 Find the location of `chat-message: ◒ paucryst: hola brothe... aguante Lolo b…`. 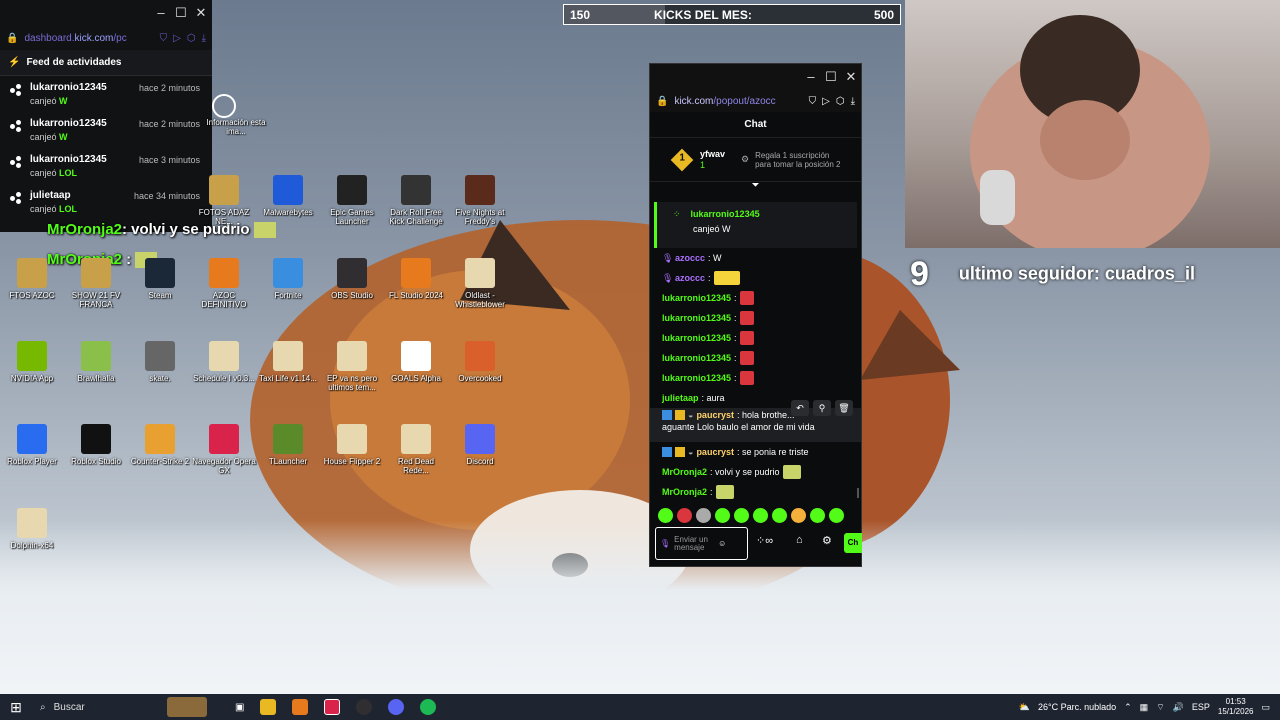

chat-message: ◒ paucryst: hola brothe... aguante Lolo b… is located at coordinates (755, 421).